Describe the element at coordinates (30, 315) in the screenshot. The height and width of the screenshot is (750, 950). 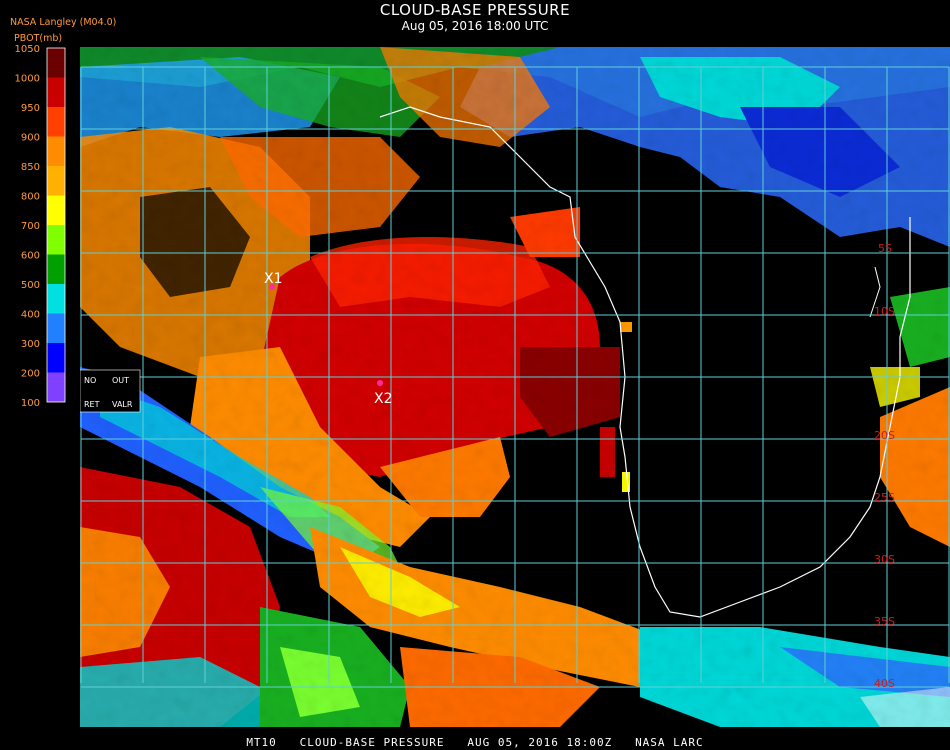
I see `legend-label: 400` at that location.